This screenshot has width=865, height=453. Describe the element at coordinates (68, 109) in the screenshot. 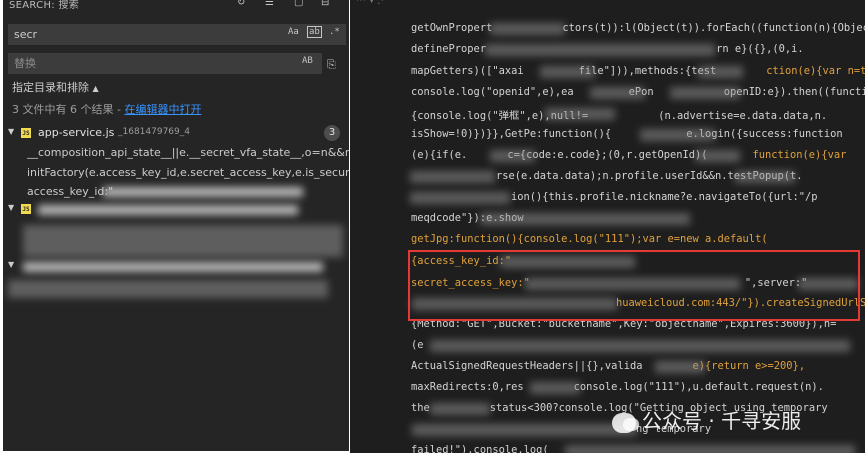

I see `results-count: 3 文件中有 6 个结果 -` at that location.